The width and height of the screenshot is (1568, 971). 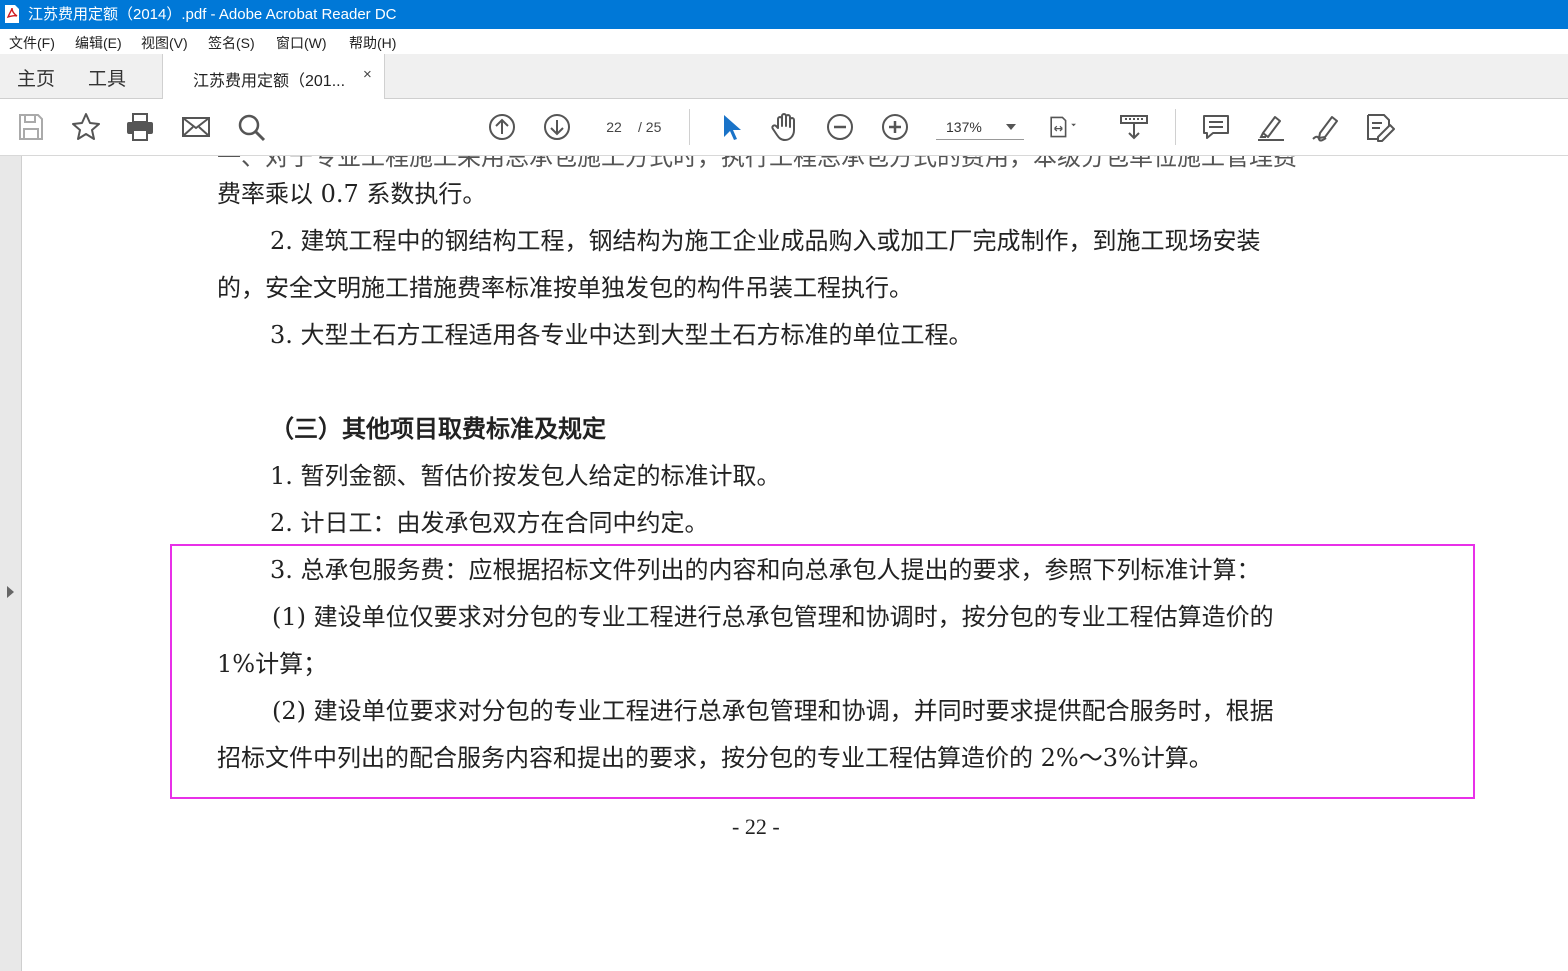 What do you see at coordinates (557, 127) in the screenshot?
I see `next-page-icon` at bounding box center [557, 127].